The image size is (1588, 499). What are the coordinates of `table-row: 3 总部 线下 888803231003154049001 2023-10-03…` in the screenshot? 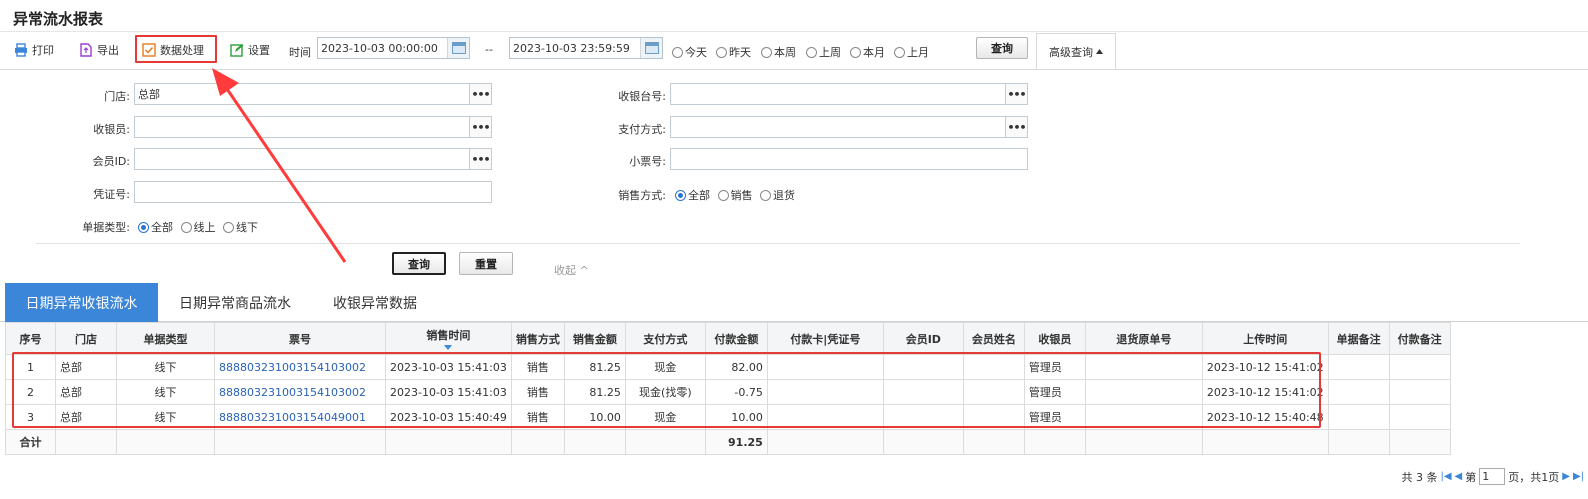 It's located at (728, 417).